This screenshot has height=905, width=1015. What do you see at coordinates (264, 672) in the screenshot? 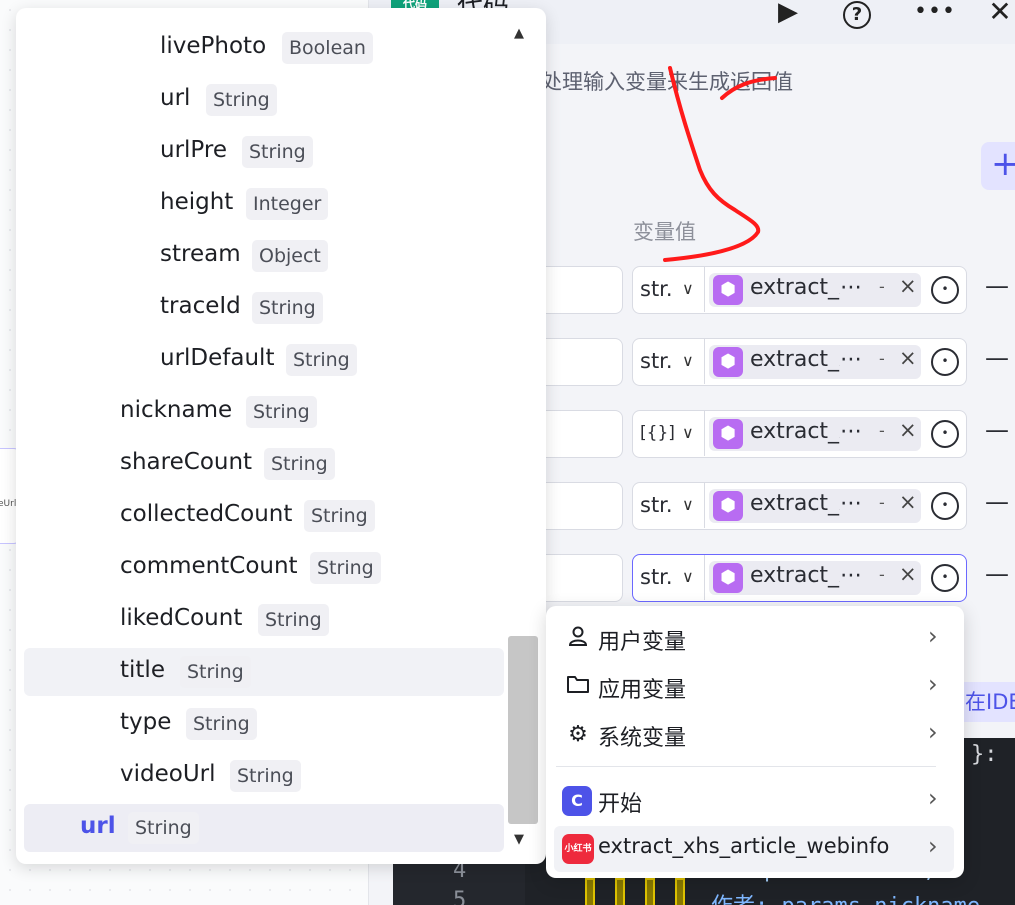
I see `tree-item-title: title String` at bounding box center [264, 672].